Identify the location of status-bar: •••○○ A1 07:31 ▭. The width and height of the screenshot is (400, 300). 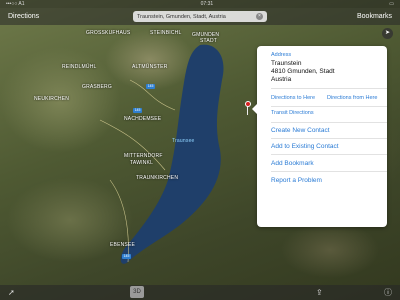
(200, 4).